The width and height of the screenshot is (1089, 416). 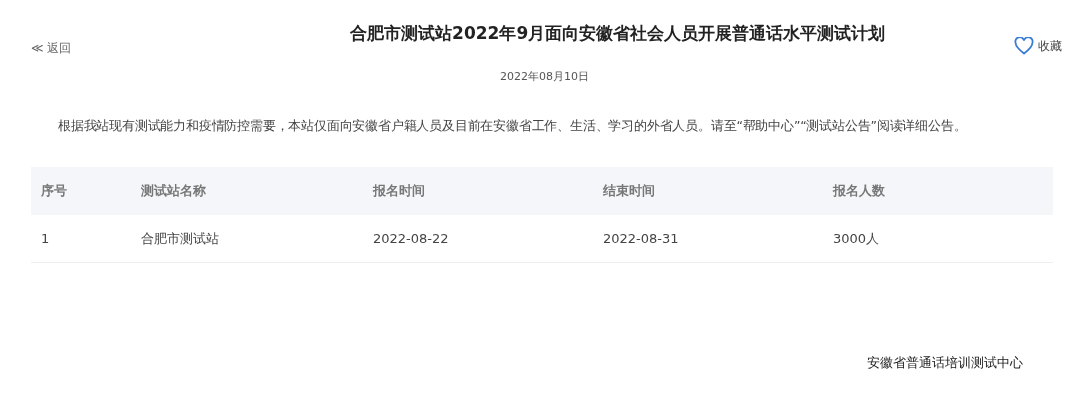 I want to click on back-link: ≪ 返回, so click(x=51, y=48).